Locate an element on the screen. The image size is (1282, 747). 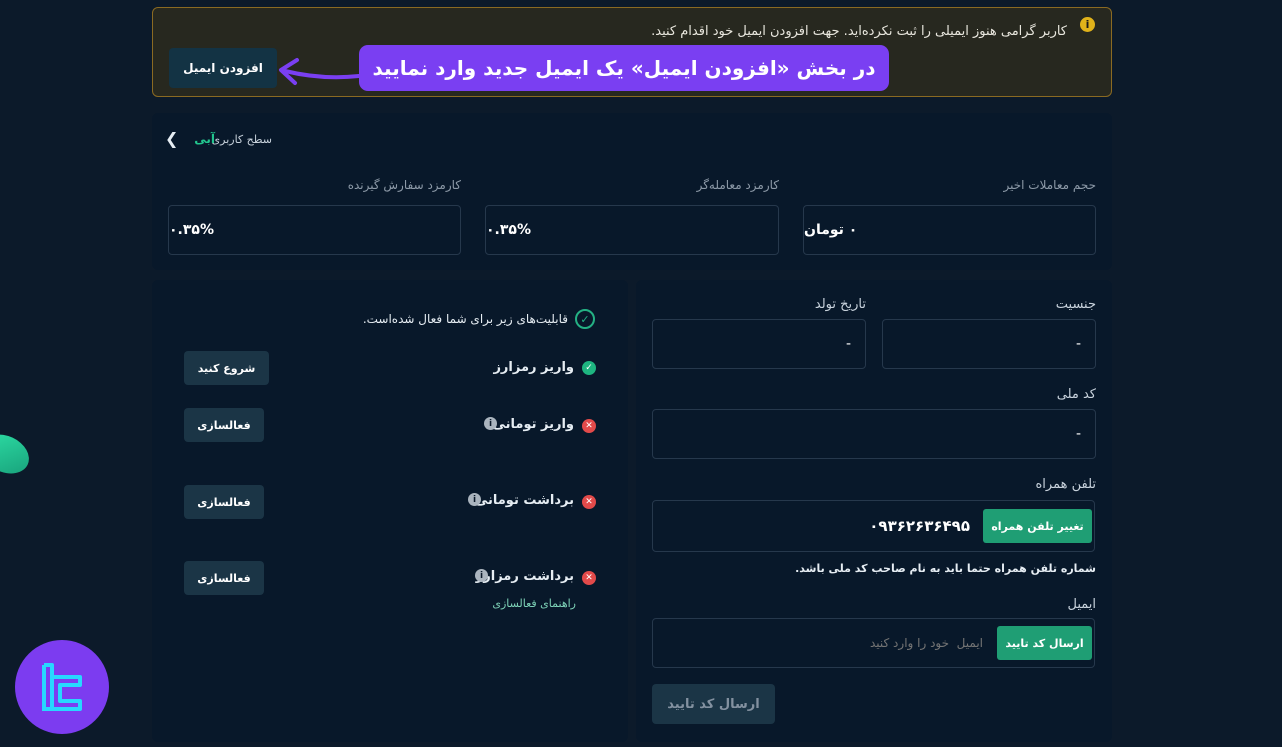
activate-toman-withdraw-button: فعالسازی is located at coordinates (224, 502).